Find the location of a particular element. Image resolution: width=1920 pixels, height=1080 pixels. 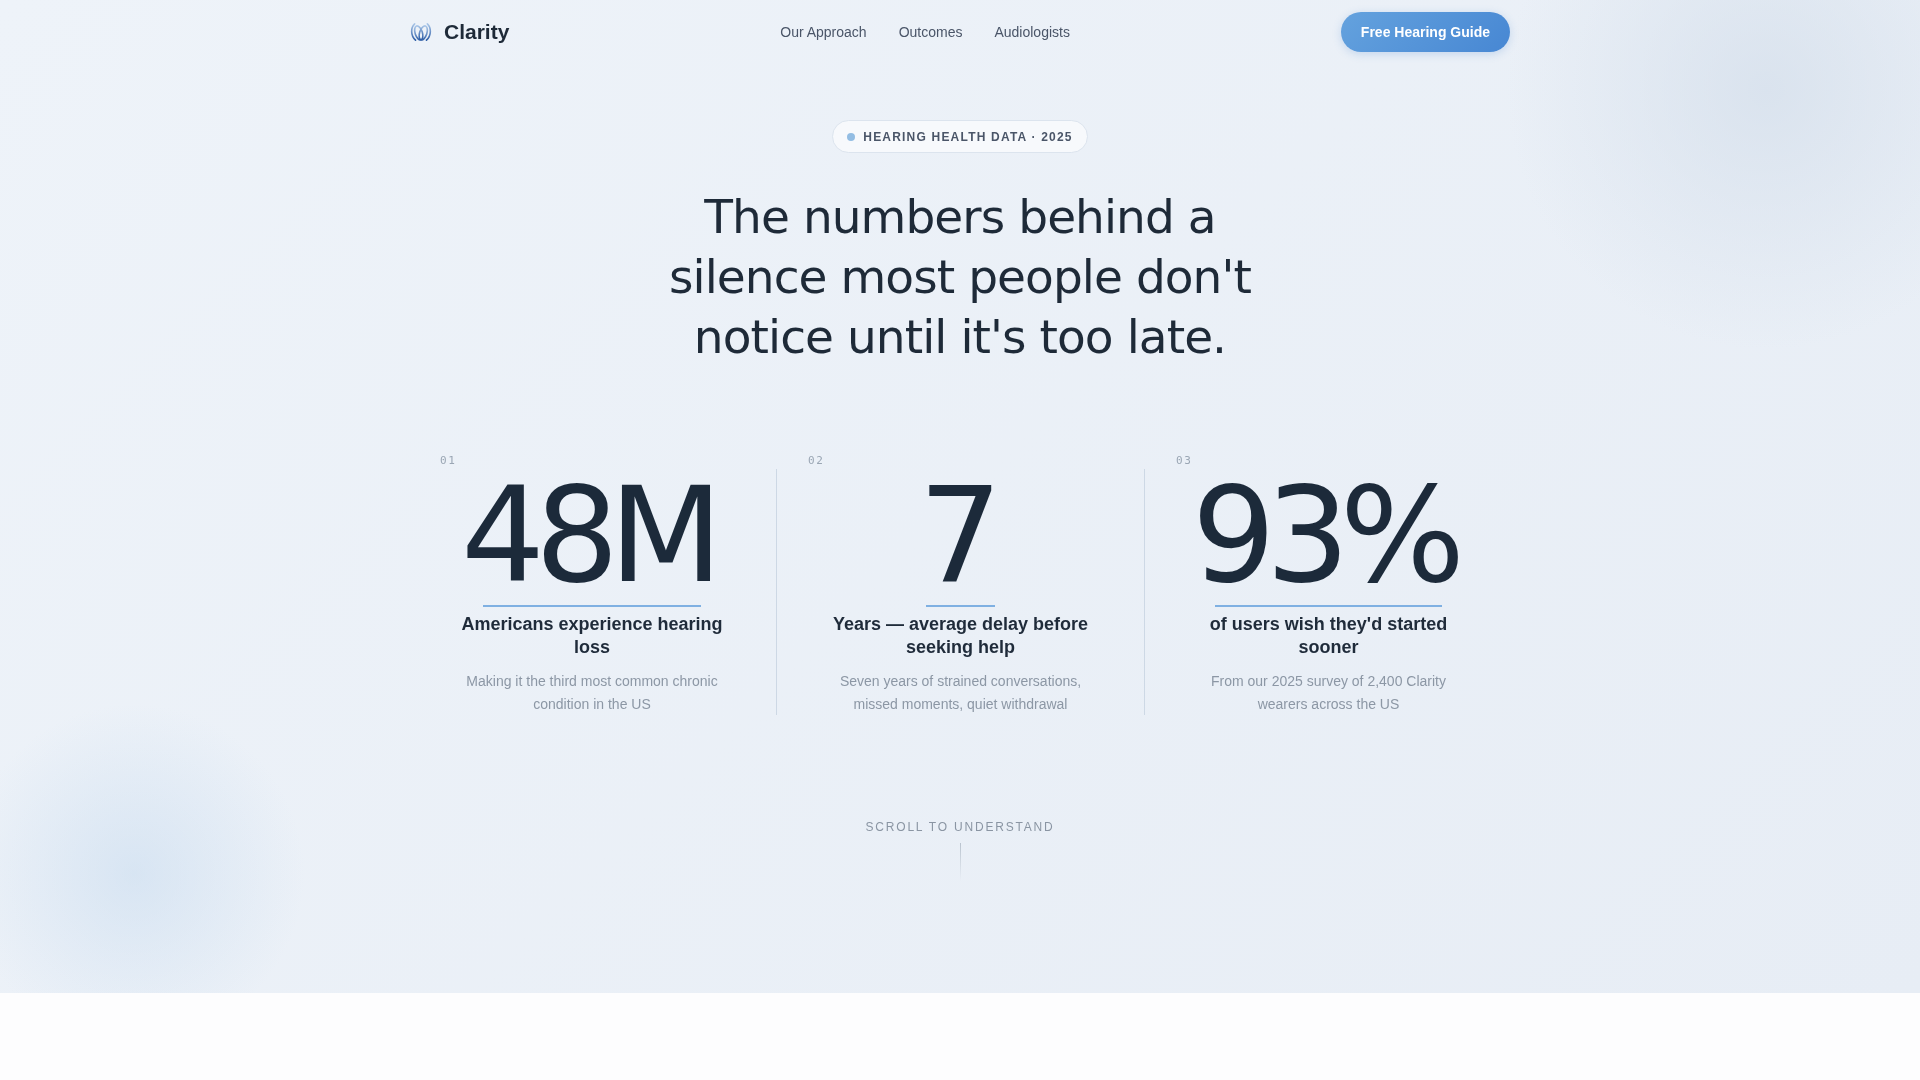

stat-value: 7 is located at coordinates (956, 535).